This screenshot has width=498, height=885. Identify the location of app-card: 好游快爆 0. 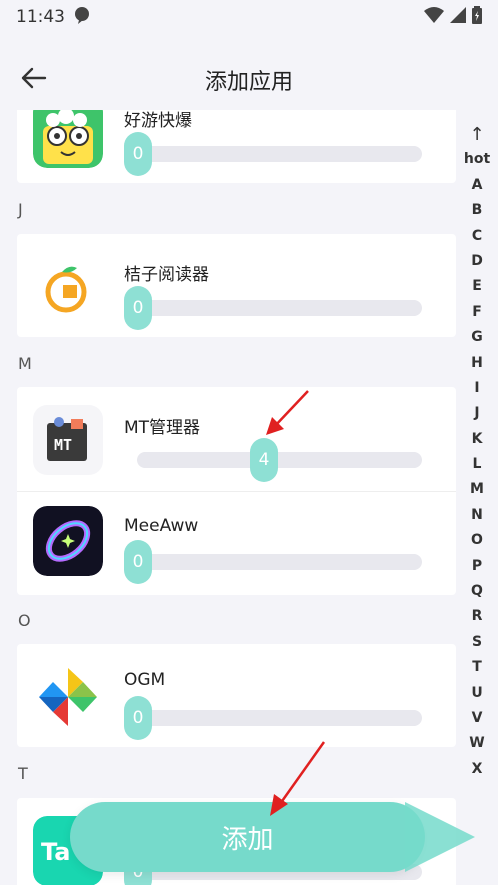
(236, 146).